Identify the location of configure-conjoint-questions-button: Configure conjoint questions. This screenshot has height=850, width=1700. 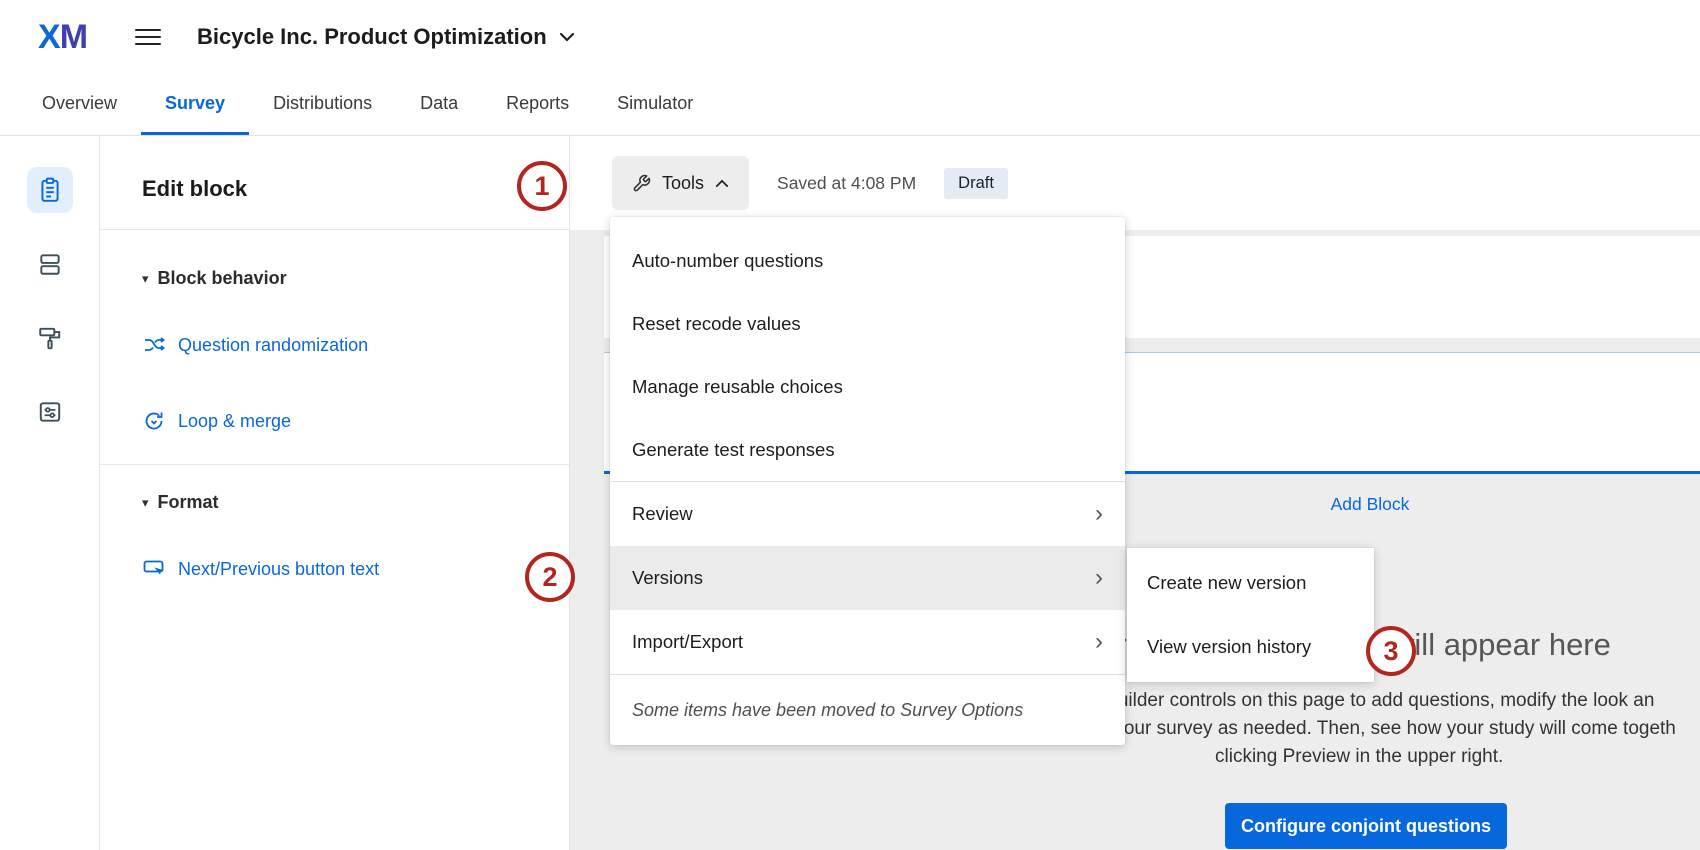
(1366, 826).